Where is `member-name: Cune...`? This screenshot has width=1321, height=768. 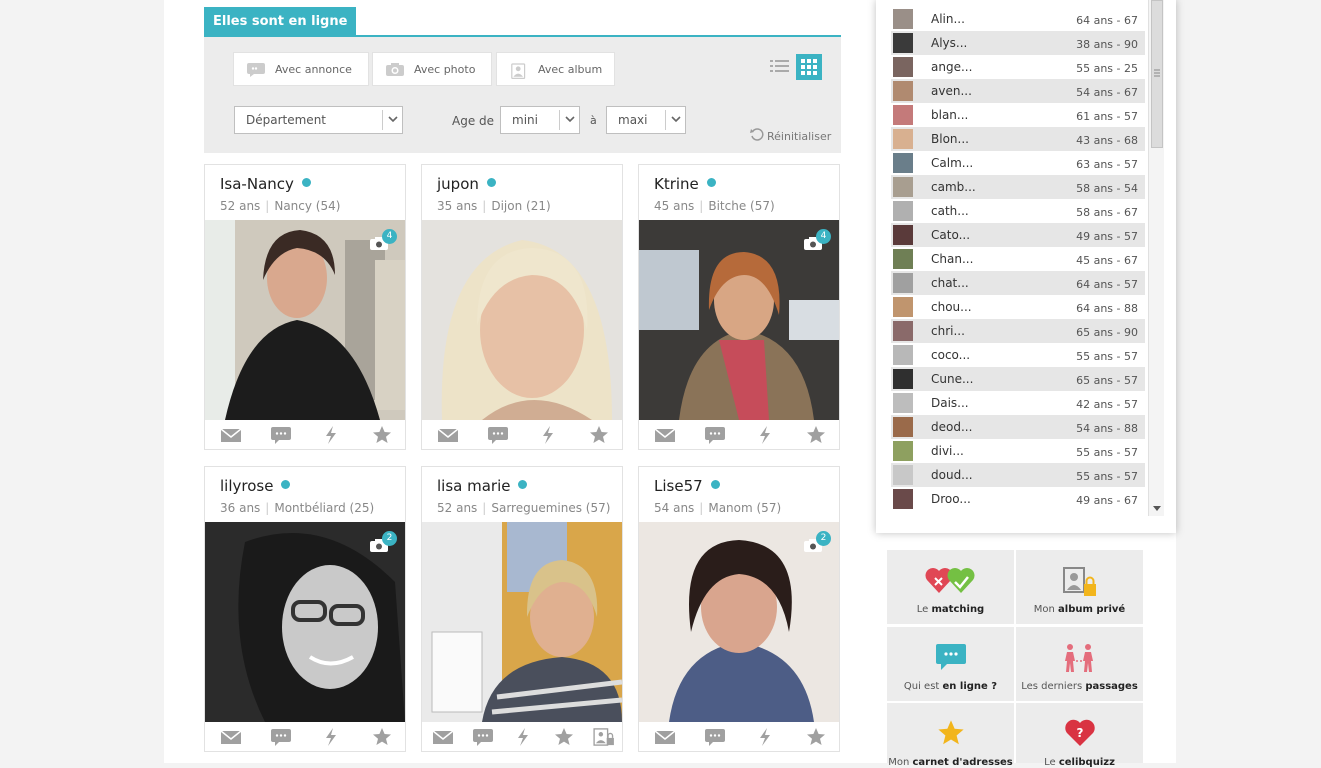 member-name: Cune... is located at coordinates (952, 379).